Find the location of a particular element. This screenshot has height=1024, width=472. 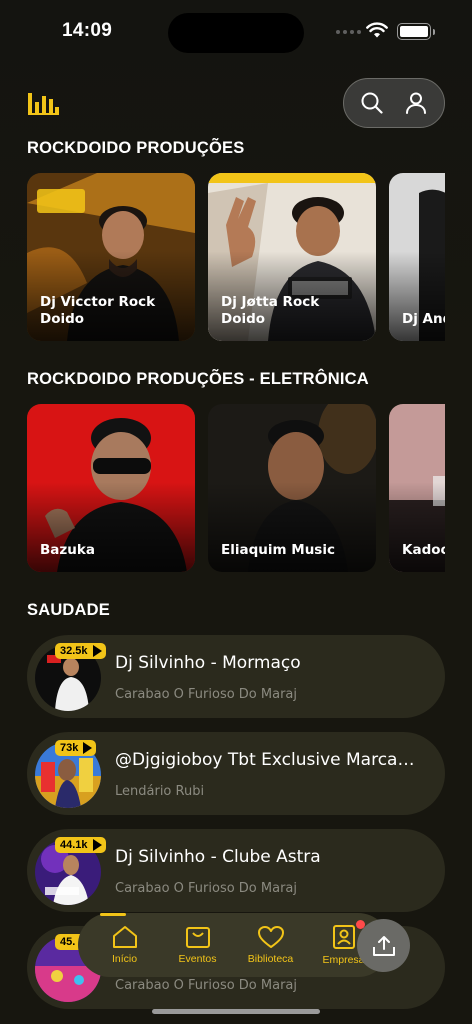

status-time: 14:09 is located at coordinates (87, 30).